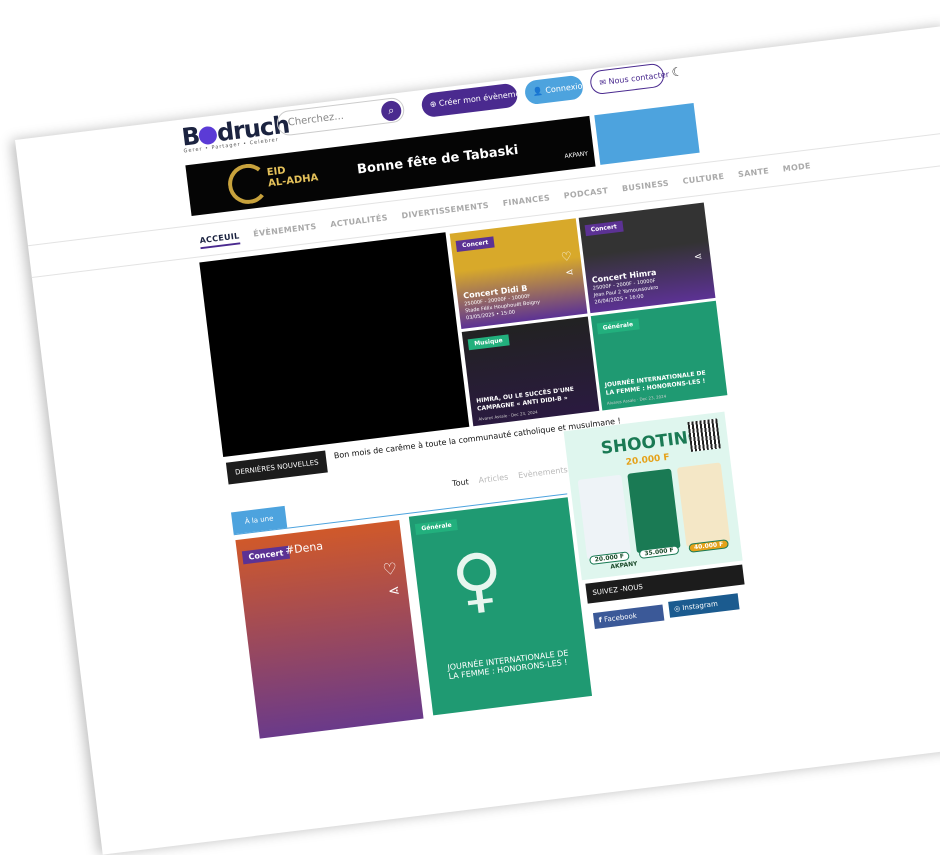  Describe the element at coordinates (543, 472) in the screenshot. I see `tab-evenements: Evènements` at that location.